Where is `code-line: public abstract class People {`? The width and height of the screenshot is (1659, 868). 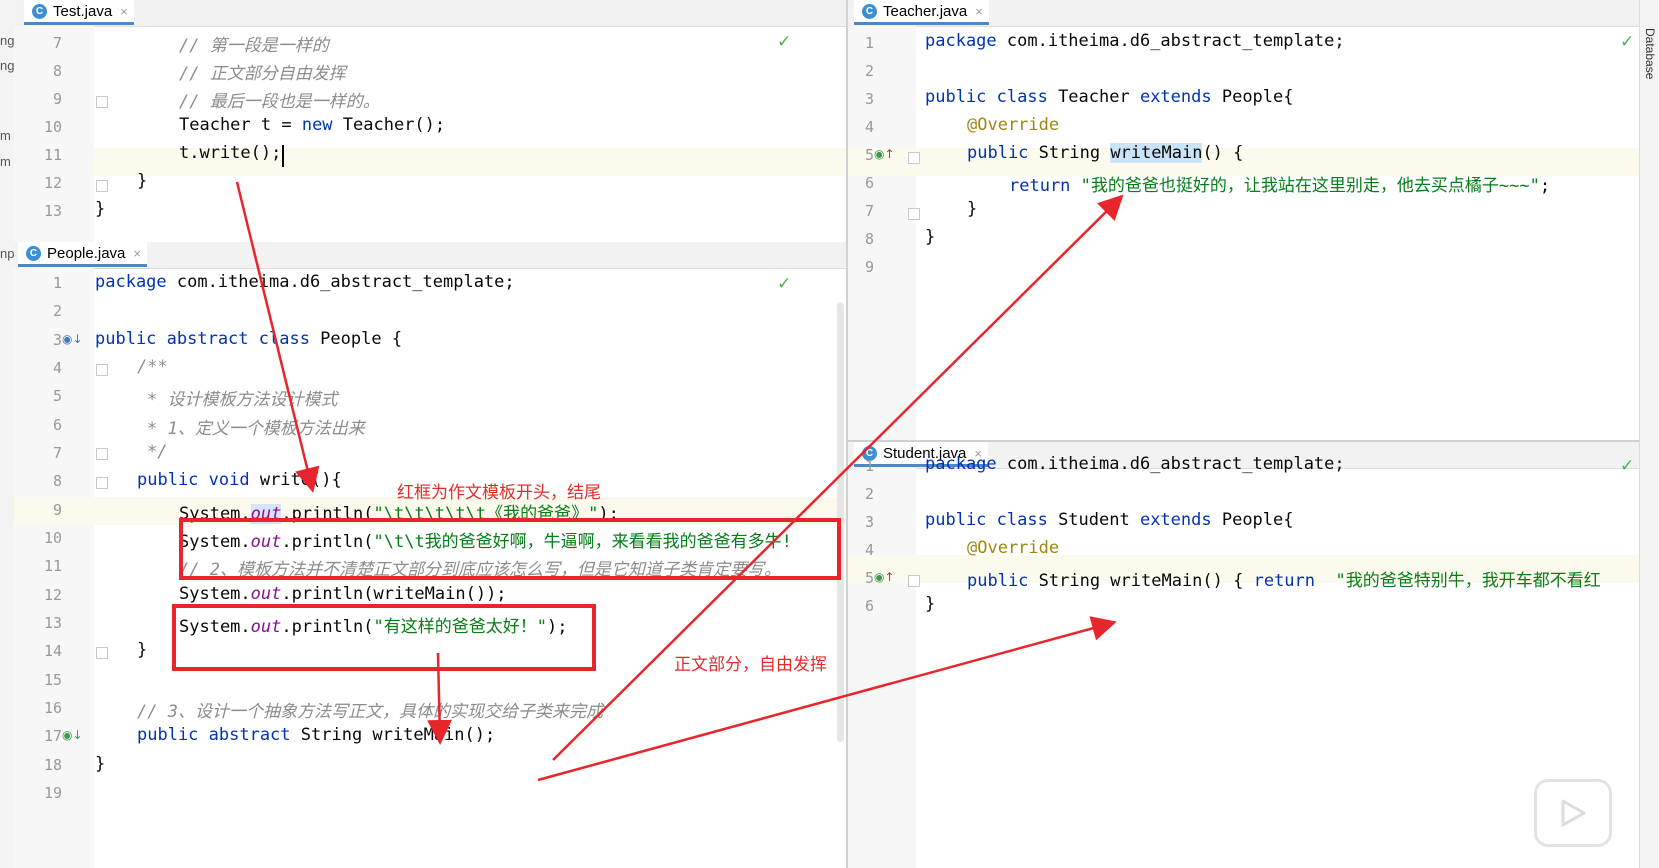
code-line: public abstract class People { is located at coordinates (249, 339).